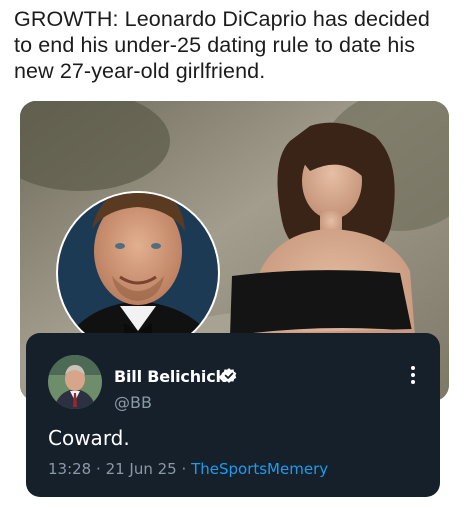  I want to click on verified-badge-icon, so click(229, 376).